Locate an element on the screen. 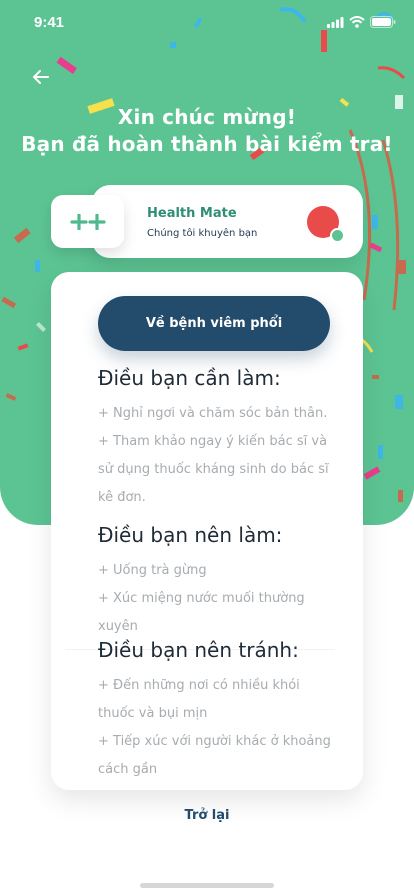 Image resolution: width=414 pixels, height=896 pixels. brand-subtitle: Chúng tôi khuyên bạn is located at coordinates (202, 233).